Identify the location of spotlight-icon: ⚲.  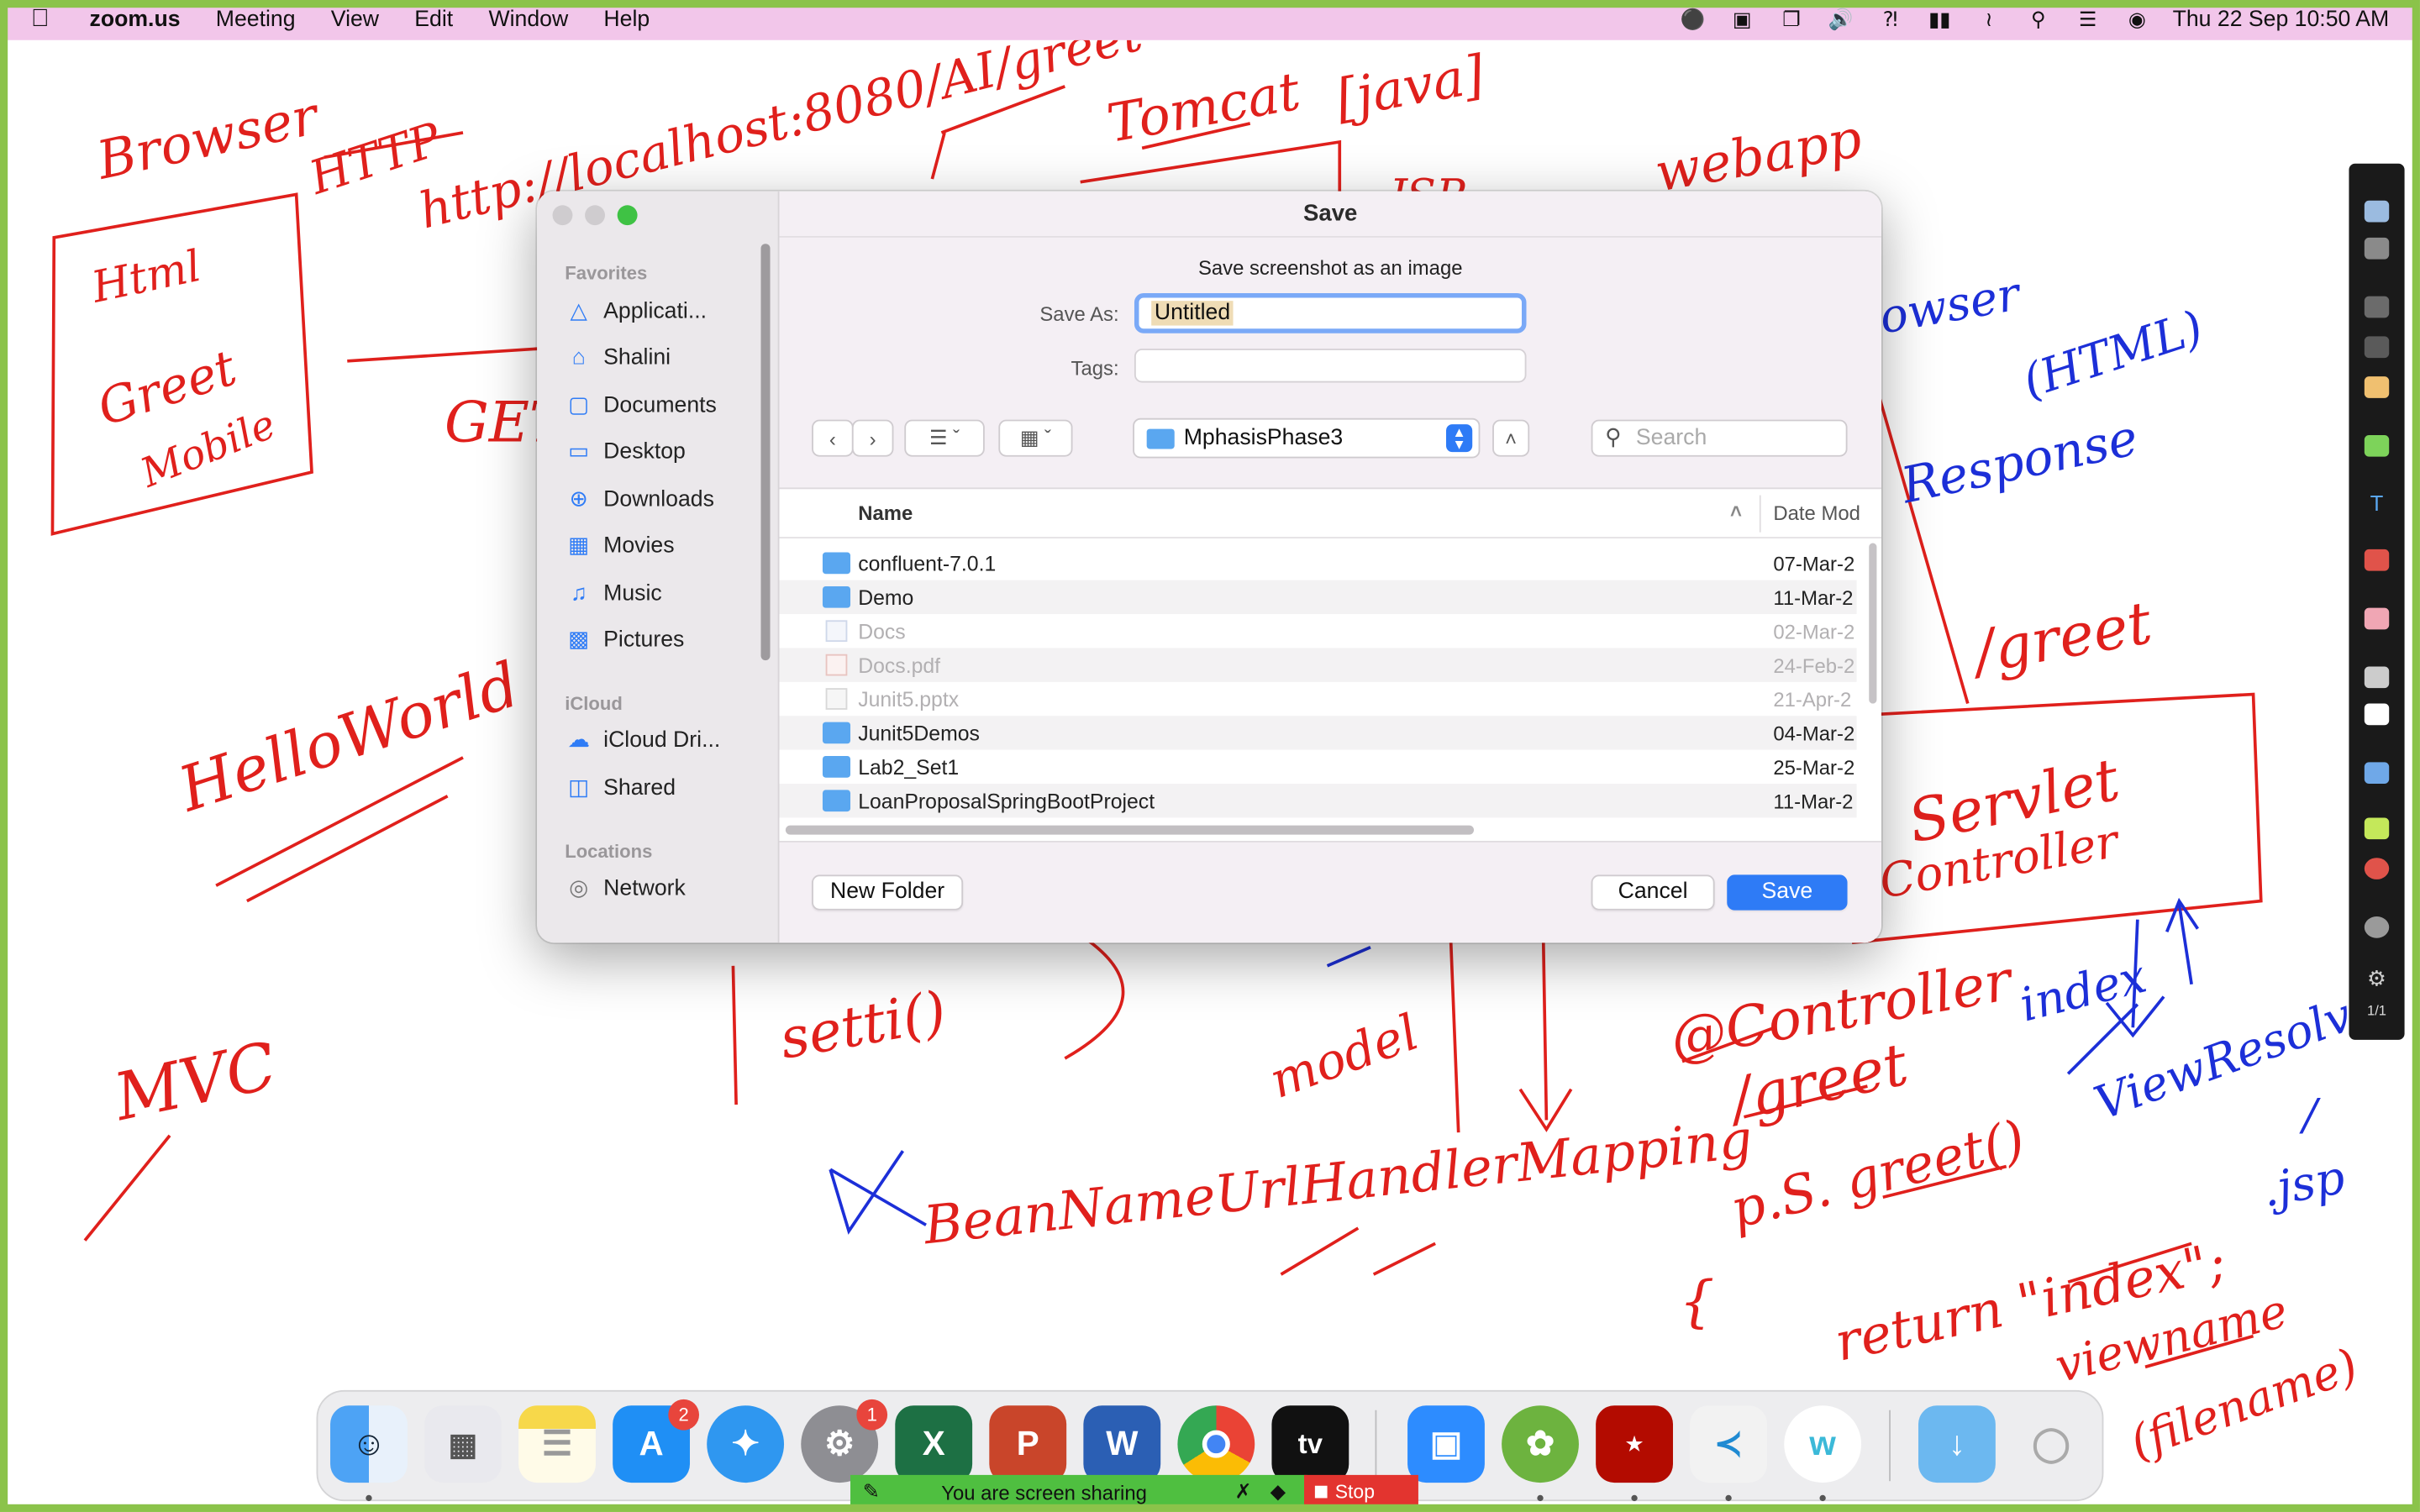
(2038, 20).